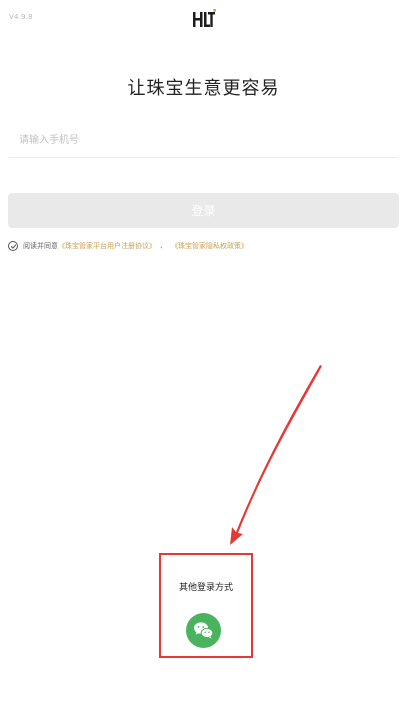 This screenshot has width=407, height=720. I want to click on other-login-label: 其他登录方式, so click(205, 588).